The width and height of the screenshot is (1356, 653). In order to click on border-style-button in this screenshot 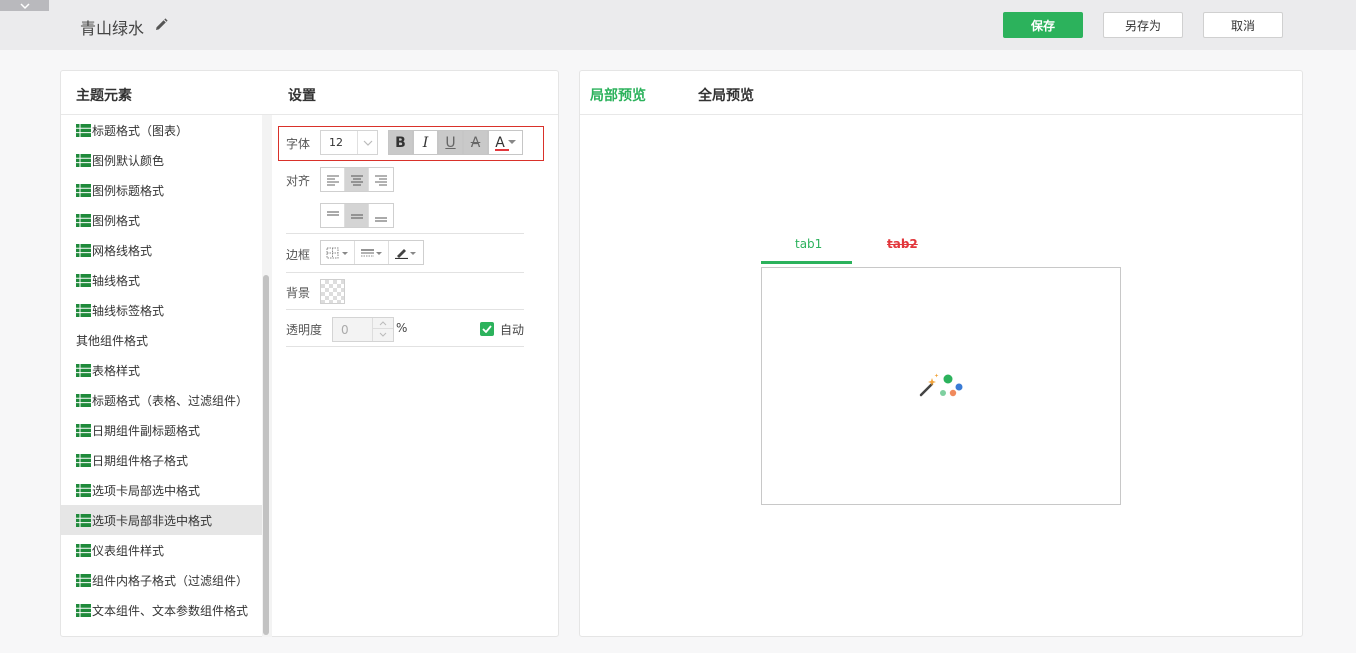, I will do `click(372, 252)`.